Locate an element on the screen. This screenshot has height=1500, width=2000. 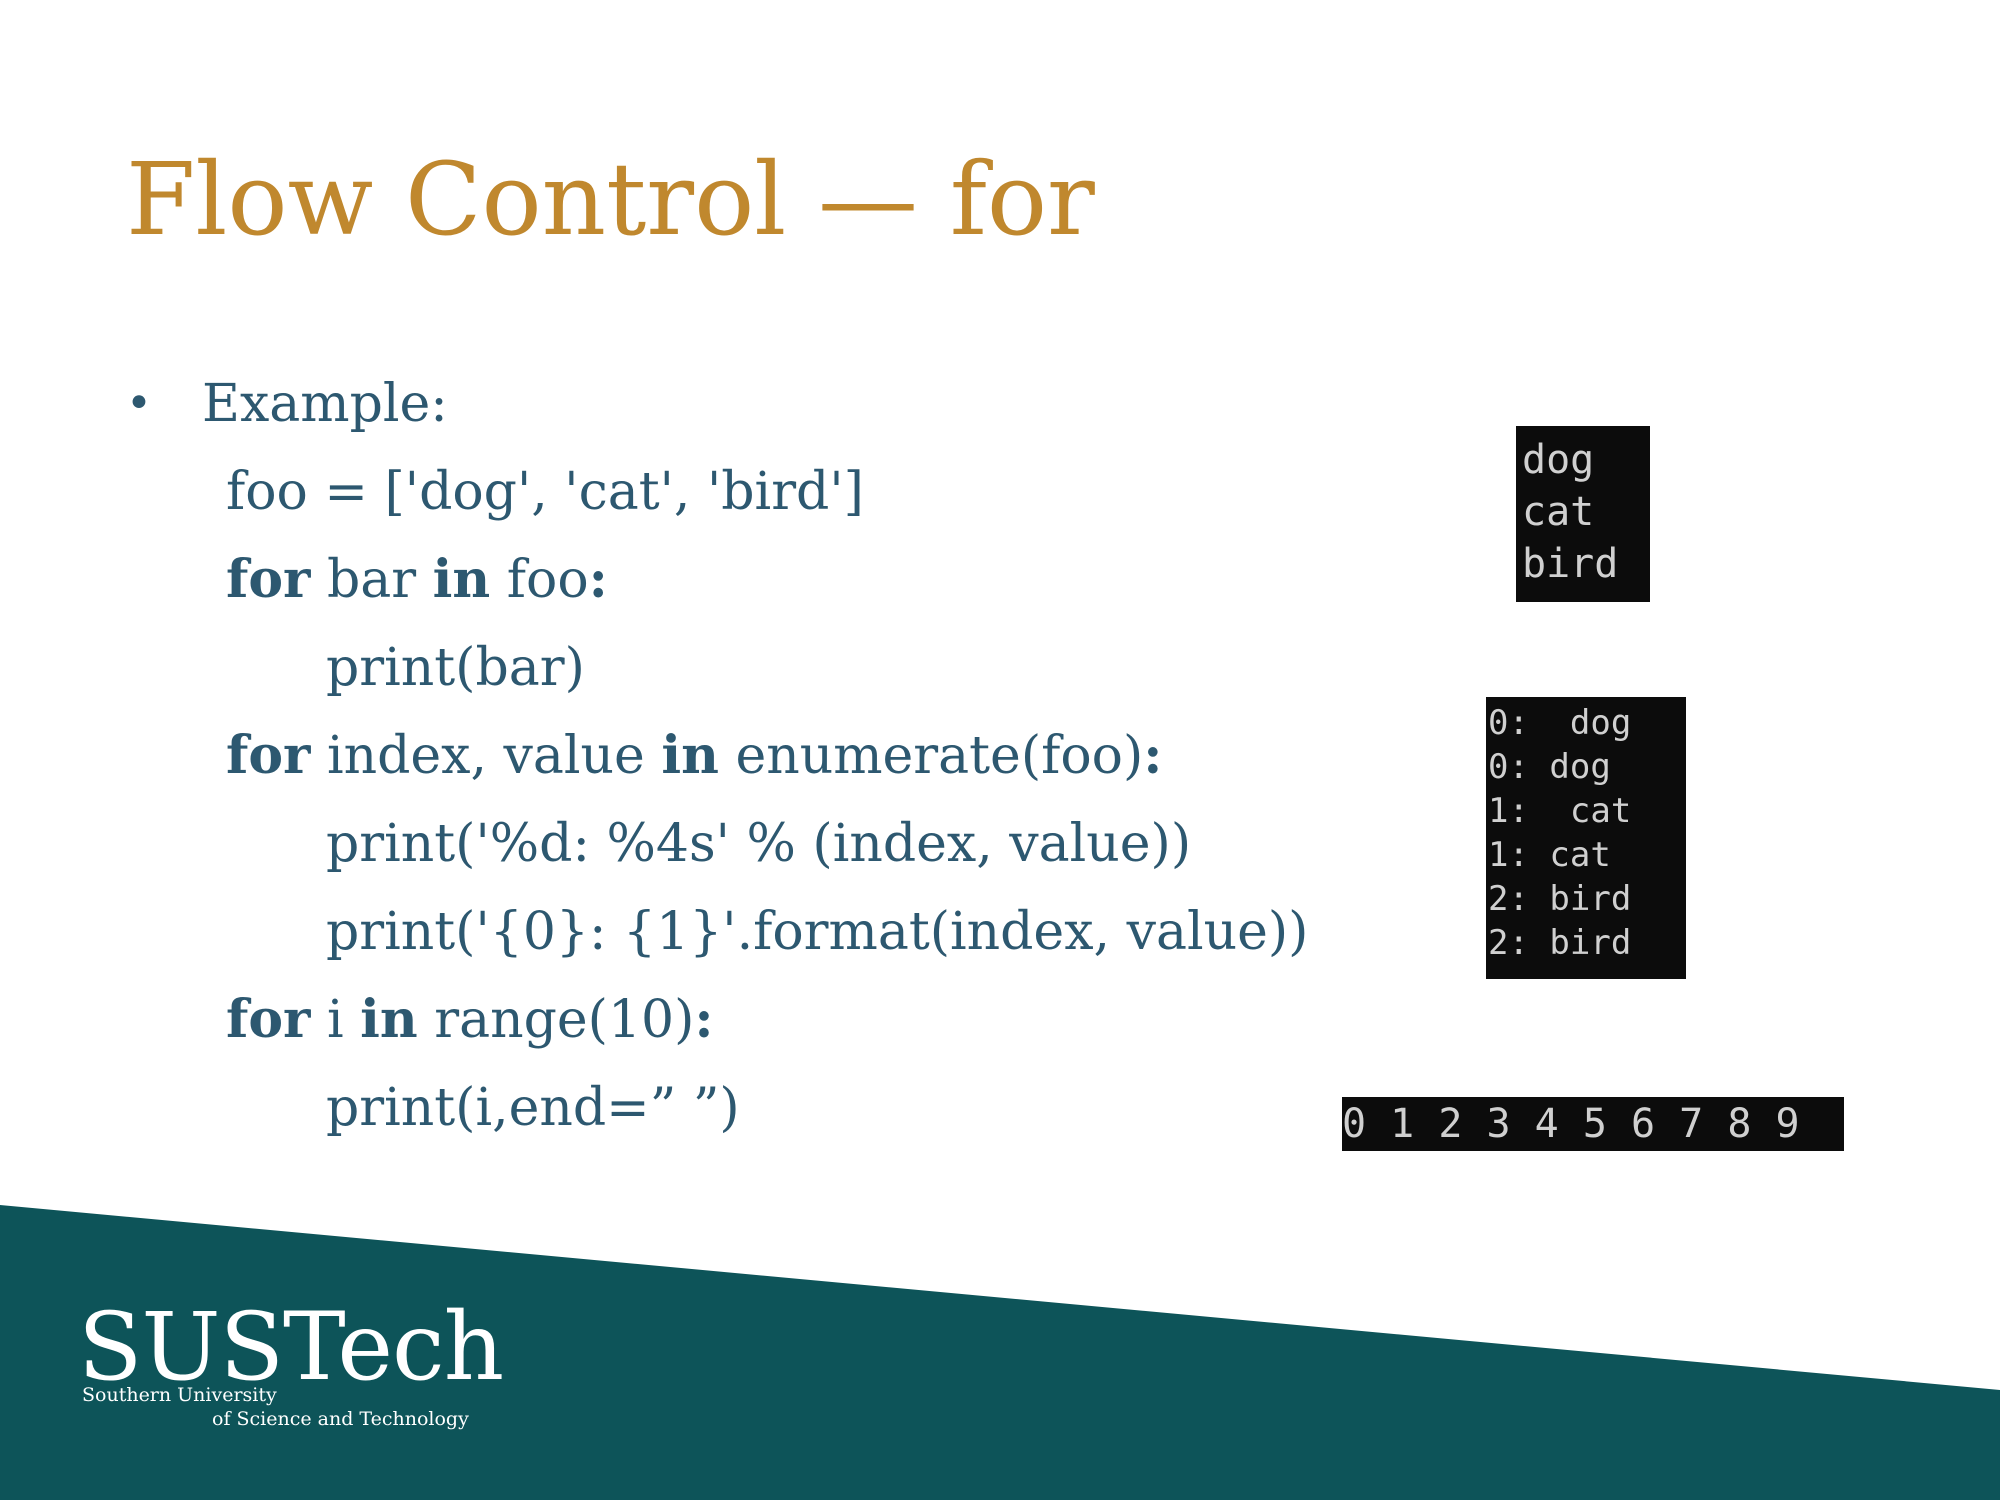
logo-subtitle-line-1: Southern University is located at coordinates (179, 1395).